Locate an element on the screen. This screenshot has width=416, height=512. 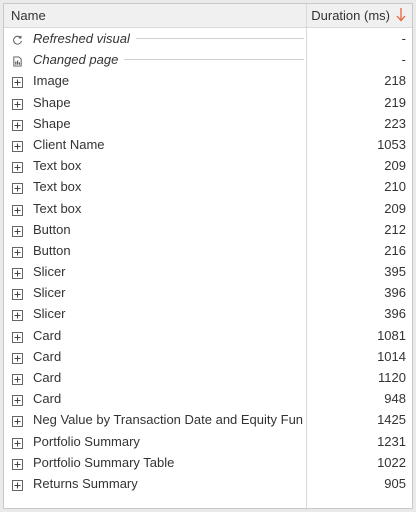
duration-value: 1081 is located at coordinates (391, 335).